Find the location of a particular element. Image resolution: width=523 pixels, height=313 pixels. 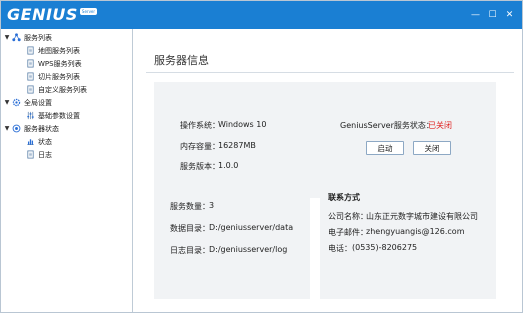

data-dir-value: D:/geniusserver/data is located at coordinates (251, 227).